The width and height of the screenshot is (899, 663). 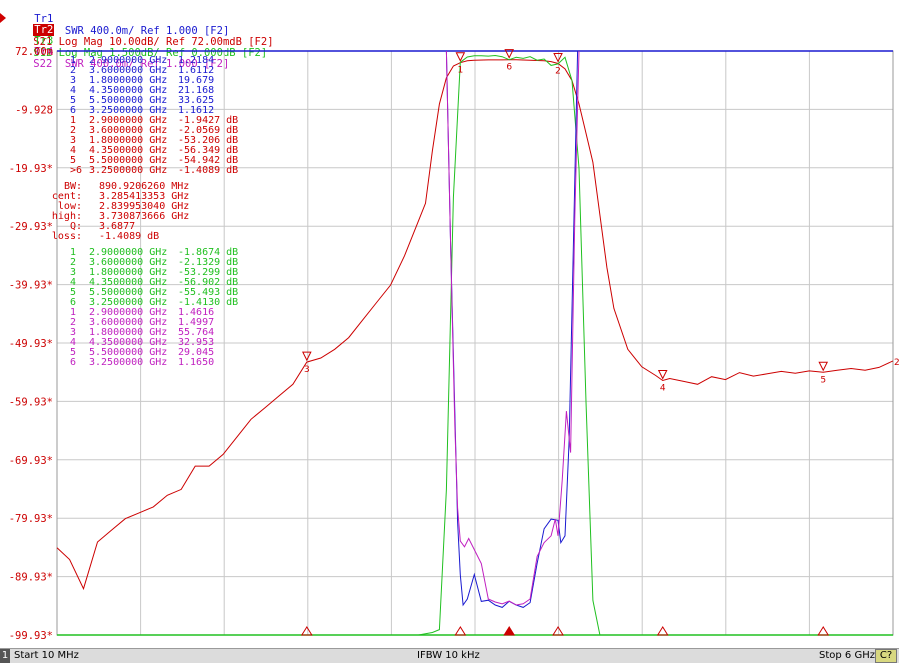 I want to click on y-tick-label: -39.93*, so click(x=31, y=286).